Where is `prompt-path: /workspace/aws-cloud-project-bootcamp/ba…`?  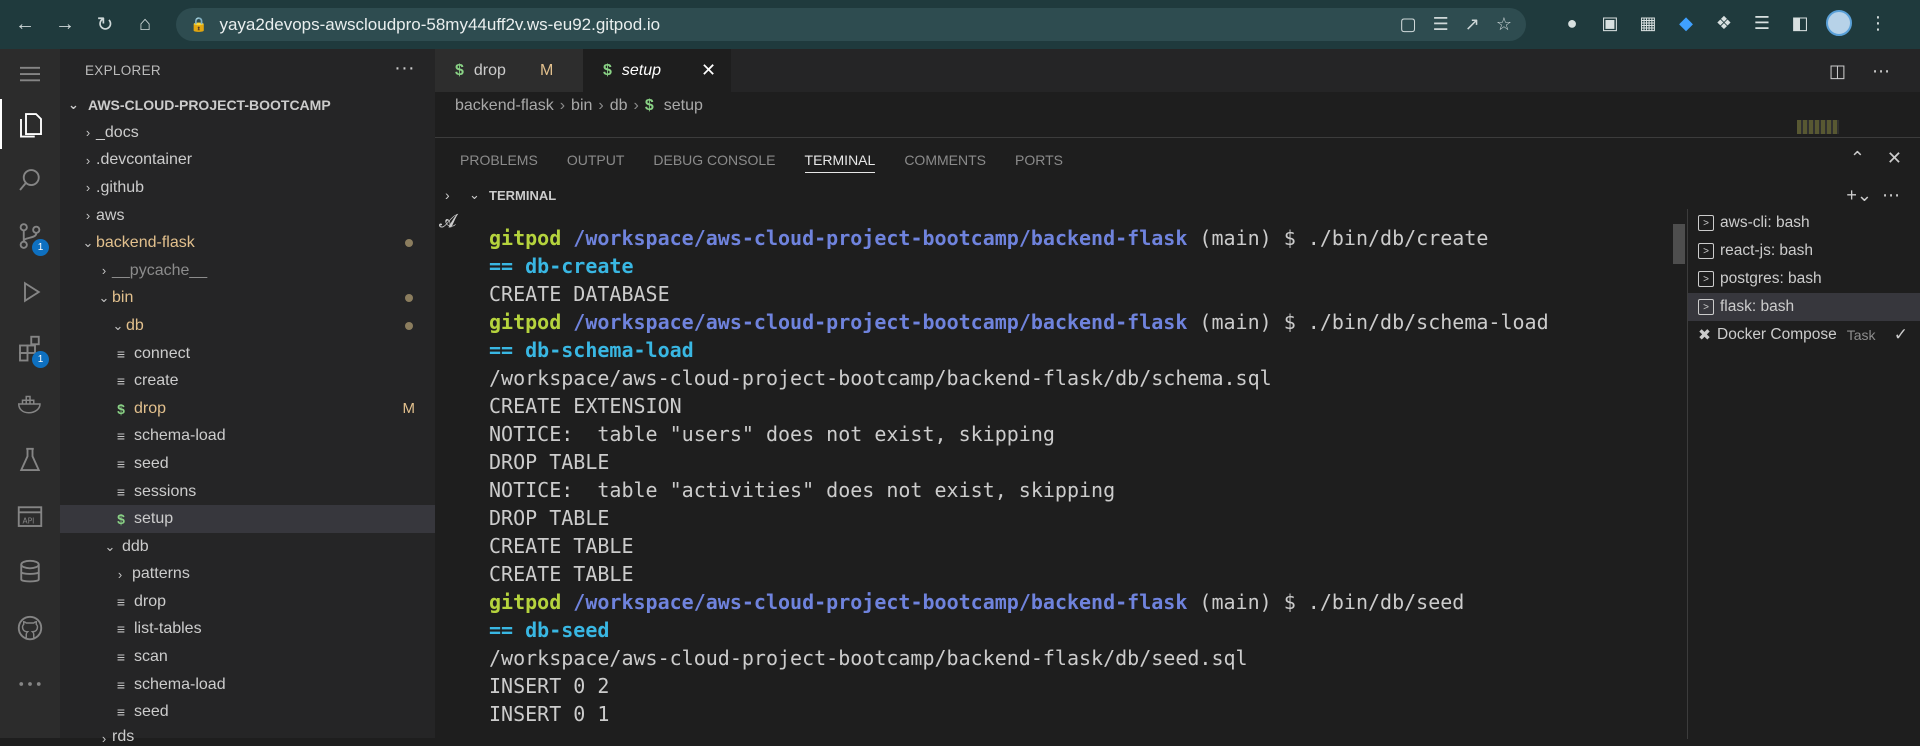 prompt-path: /workspace/aws-cloud-project-bootcamp/ba… is located at coordinates (880, 602).